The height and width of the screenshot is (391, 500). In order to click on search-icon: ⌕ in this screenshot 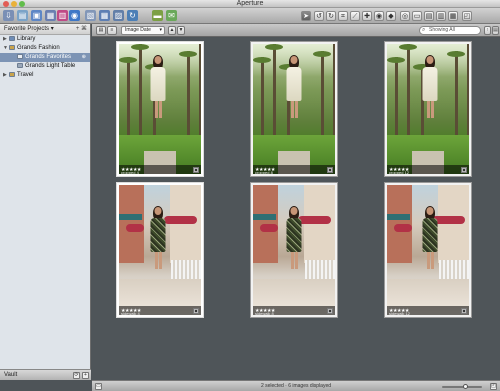, I will do `click(424, 30)`.